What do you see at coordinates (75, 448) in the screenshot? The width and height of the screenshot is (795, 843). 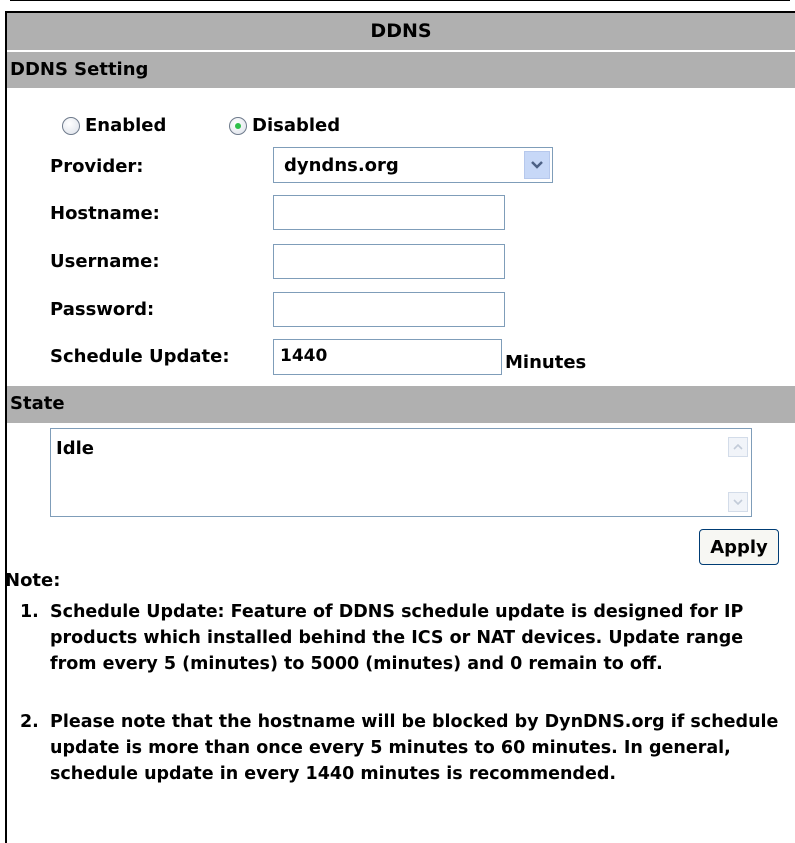 I see `state-value: Idle` at bounding box center [75, 448].